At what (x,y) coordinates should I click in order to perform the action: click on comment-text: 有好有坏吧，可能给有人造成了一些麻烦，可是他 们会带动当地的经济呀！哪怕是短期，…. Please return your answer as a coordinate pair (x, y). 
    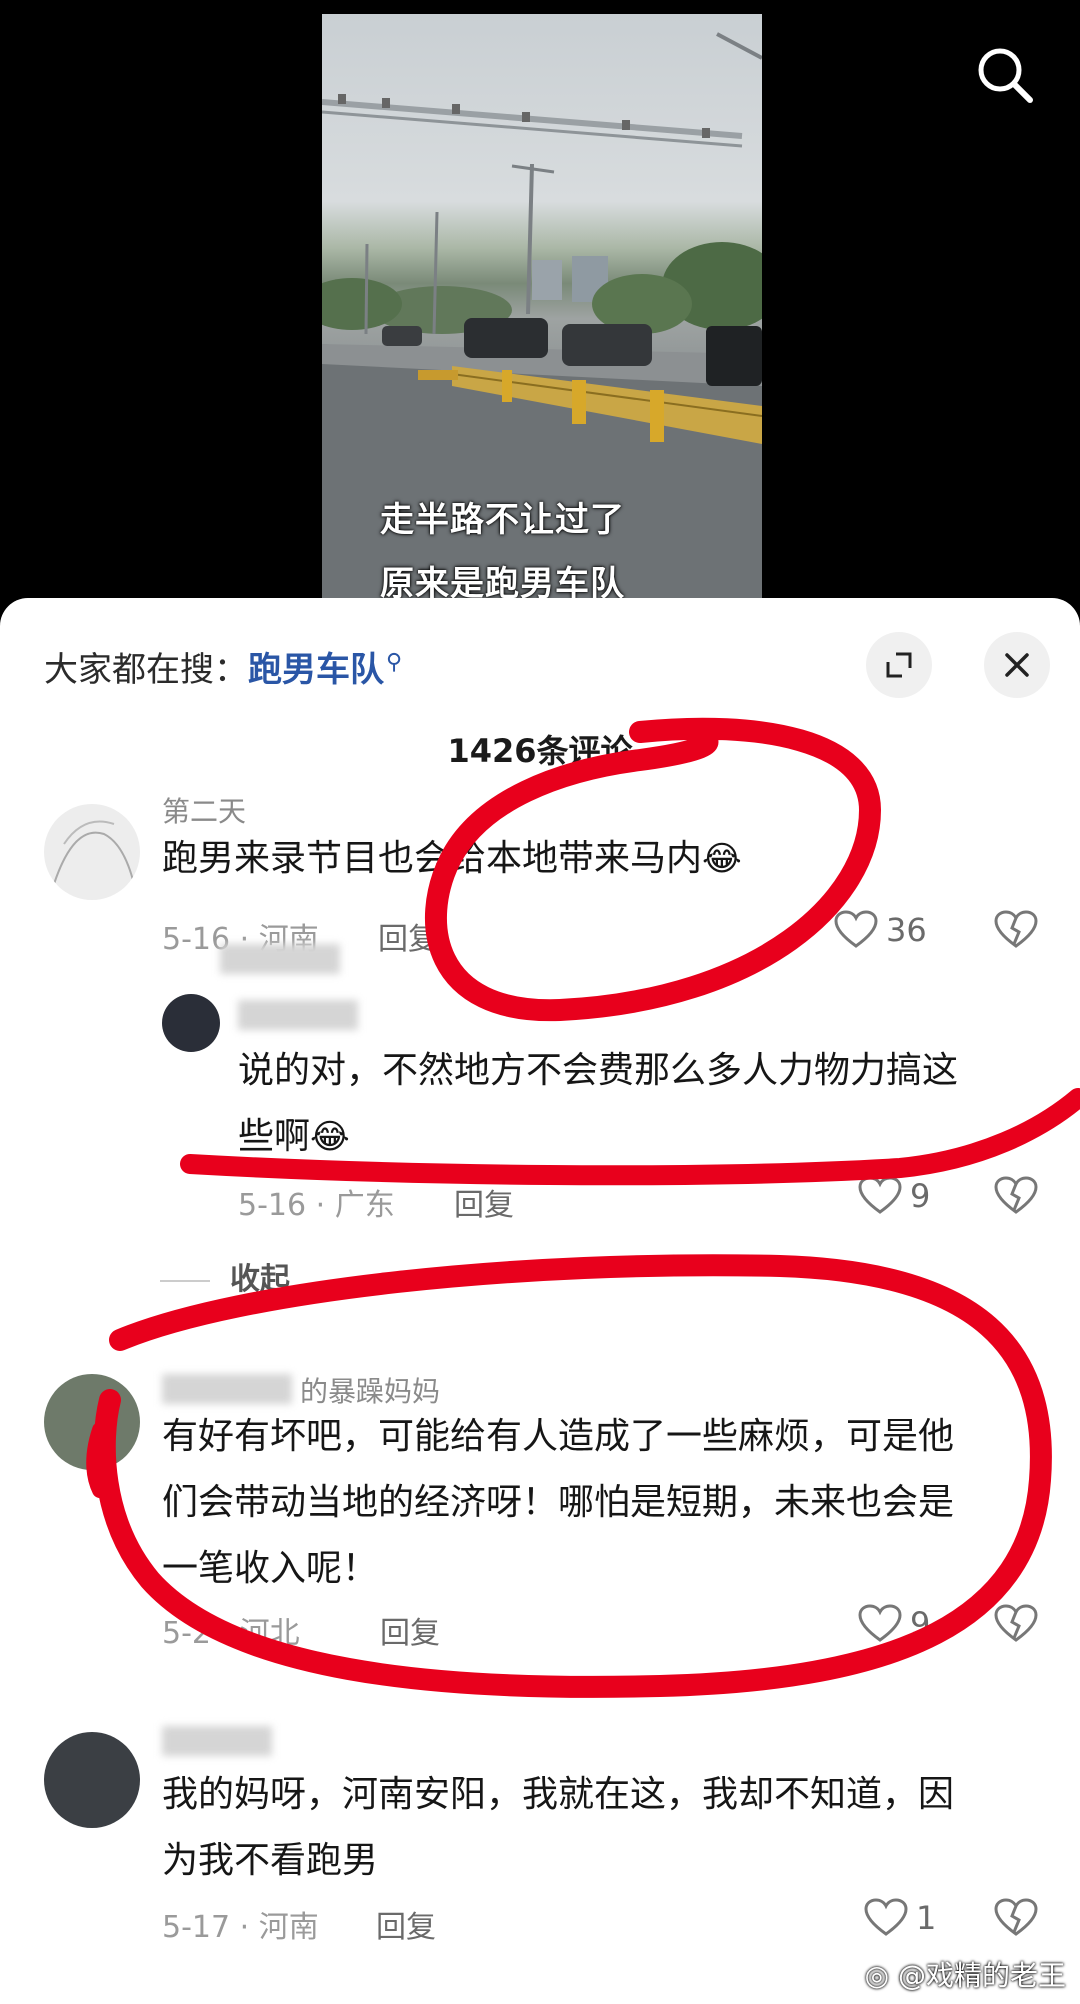
    Looking at the image, I should click on (558, 1503).